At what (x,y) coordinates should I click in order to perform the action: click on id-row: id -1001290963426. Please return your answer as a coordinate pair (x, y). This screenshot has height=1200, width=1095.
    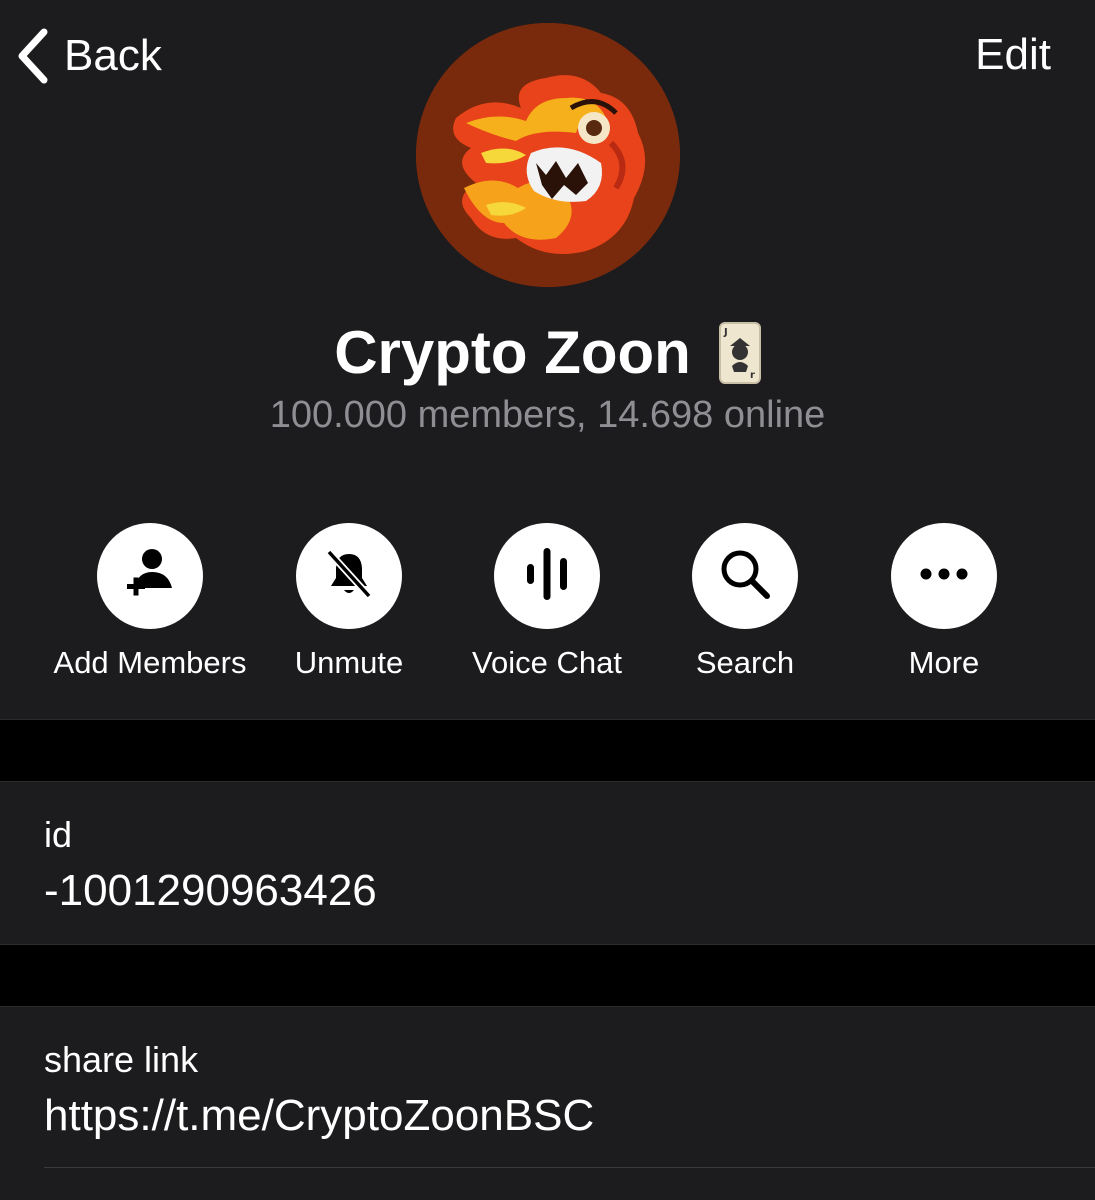
    Looking at the image, I should click on (547, 863).